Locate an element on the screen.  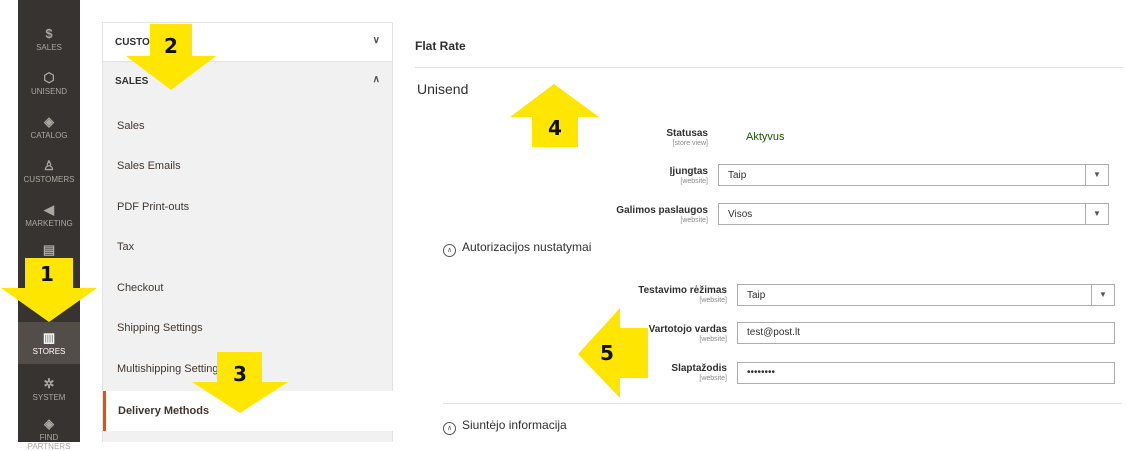
badge-2: 2 is located at coordinates (171, 46).